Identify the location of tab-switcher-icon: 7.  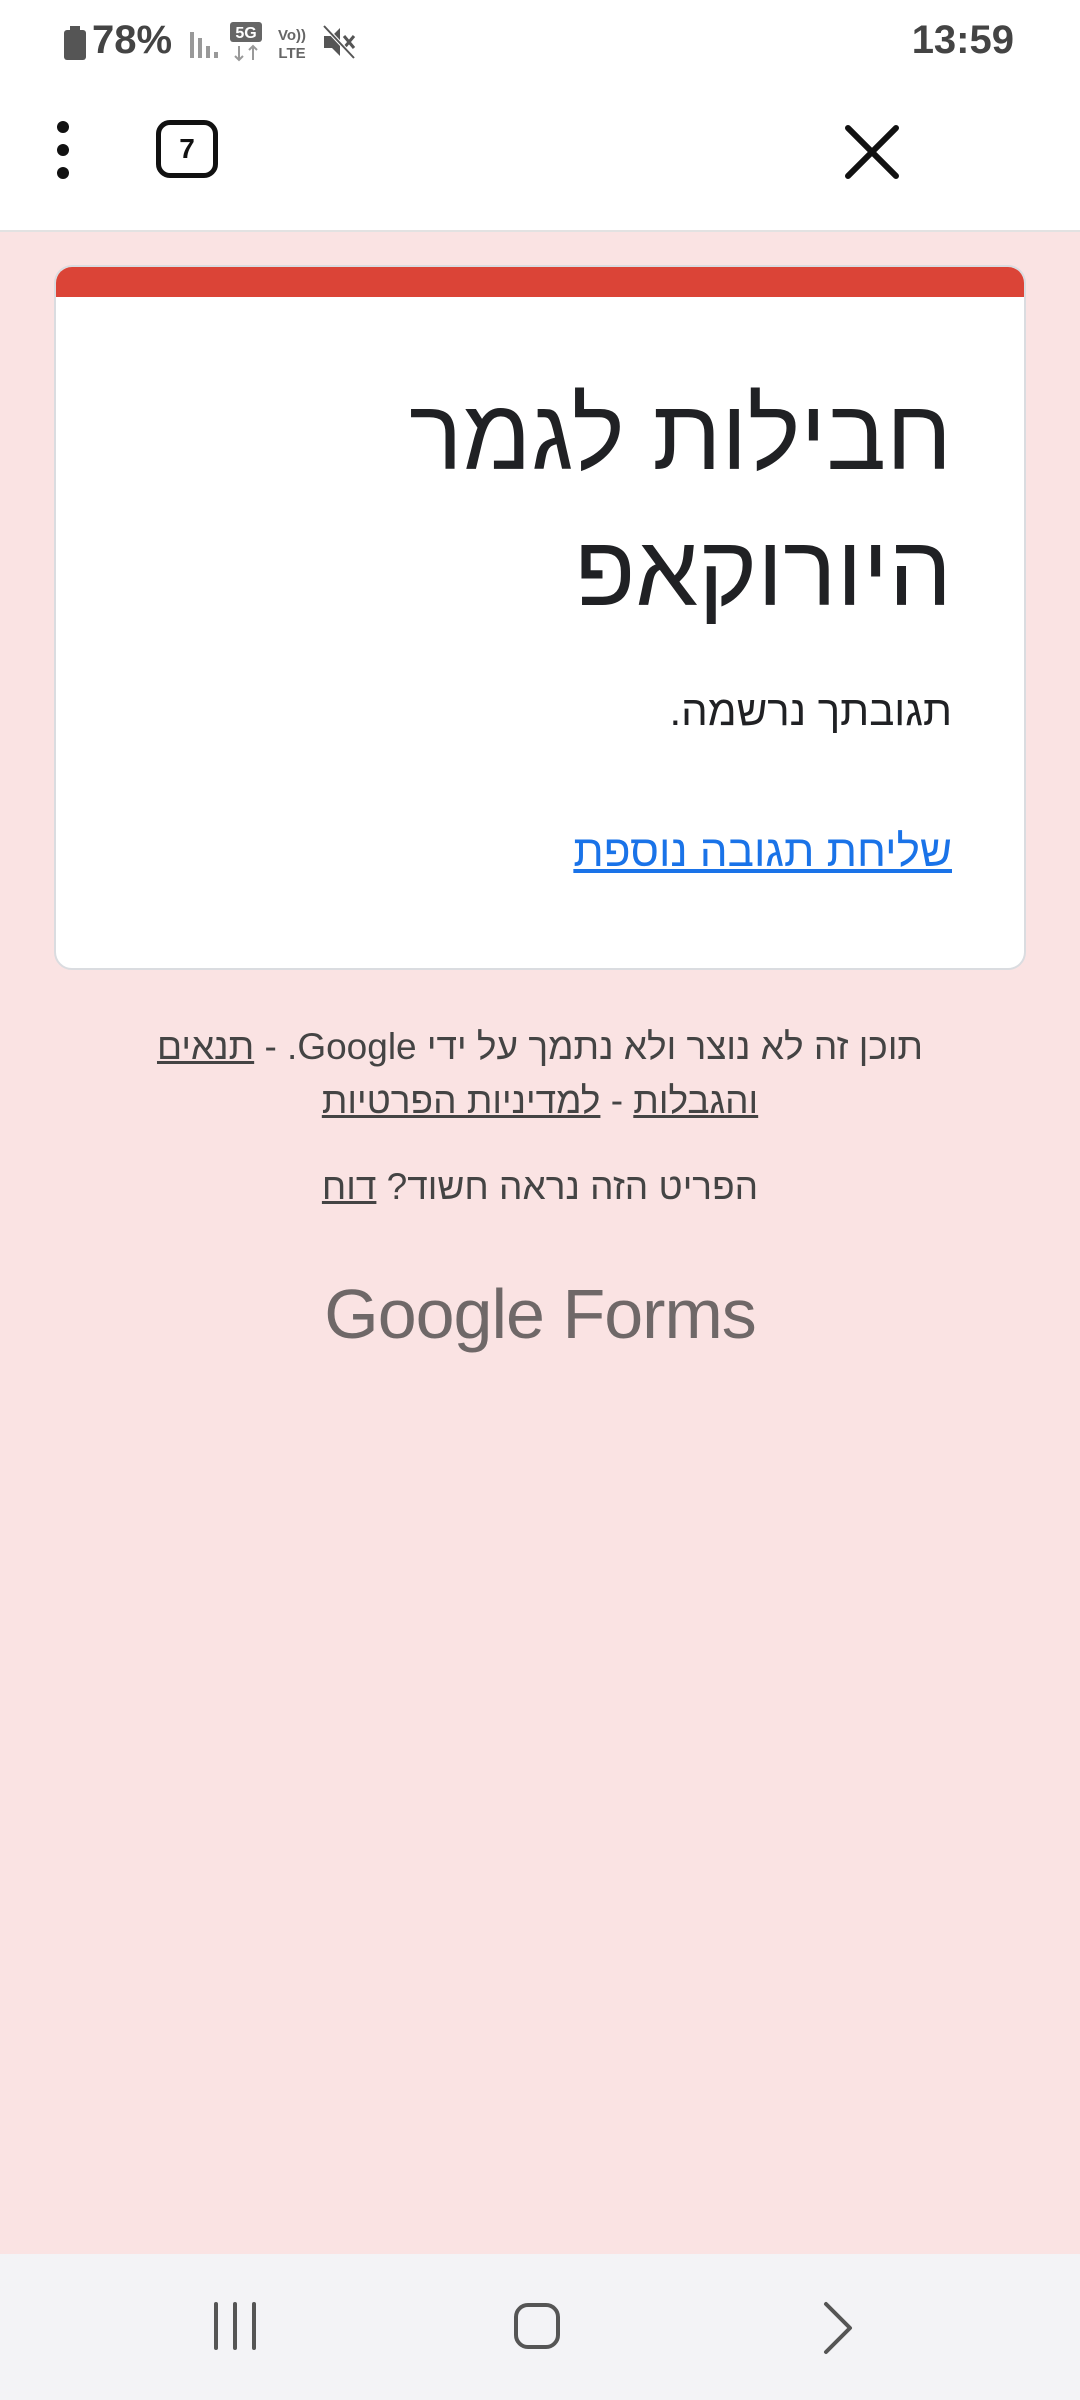
(187, 149).